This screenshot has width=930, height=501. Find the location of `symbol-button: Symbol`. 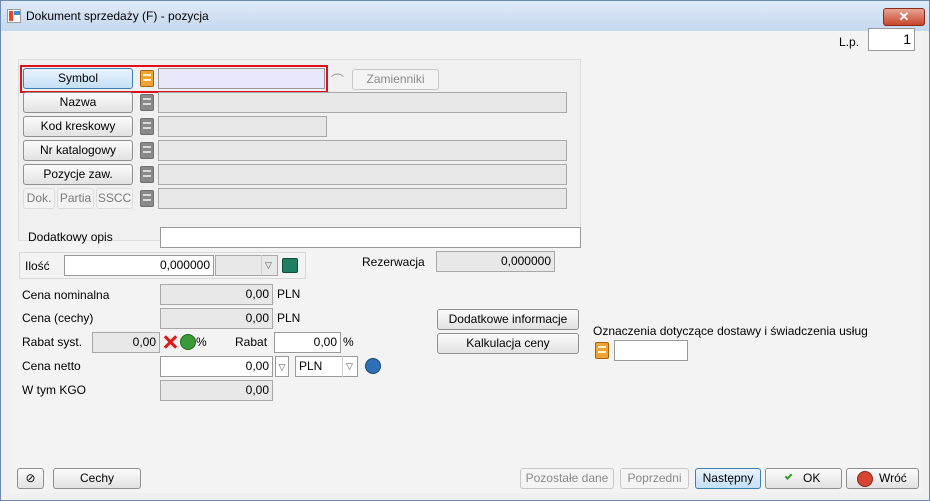

symbol-button: Symbol is located at coordinates (78, 78).